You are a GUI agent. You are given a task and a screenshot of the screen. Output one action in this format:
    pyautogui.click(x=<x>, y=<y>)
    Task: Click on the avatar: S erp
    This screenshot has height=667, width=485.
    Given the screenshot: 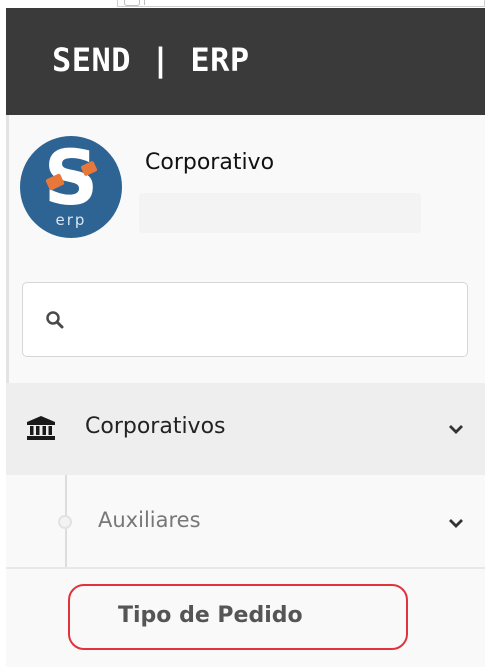 What is the action you would take?
    pyautogui.click(x=71, y=187)
    